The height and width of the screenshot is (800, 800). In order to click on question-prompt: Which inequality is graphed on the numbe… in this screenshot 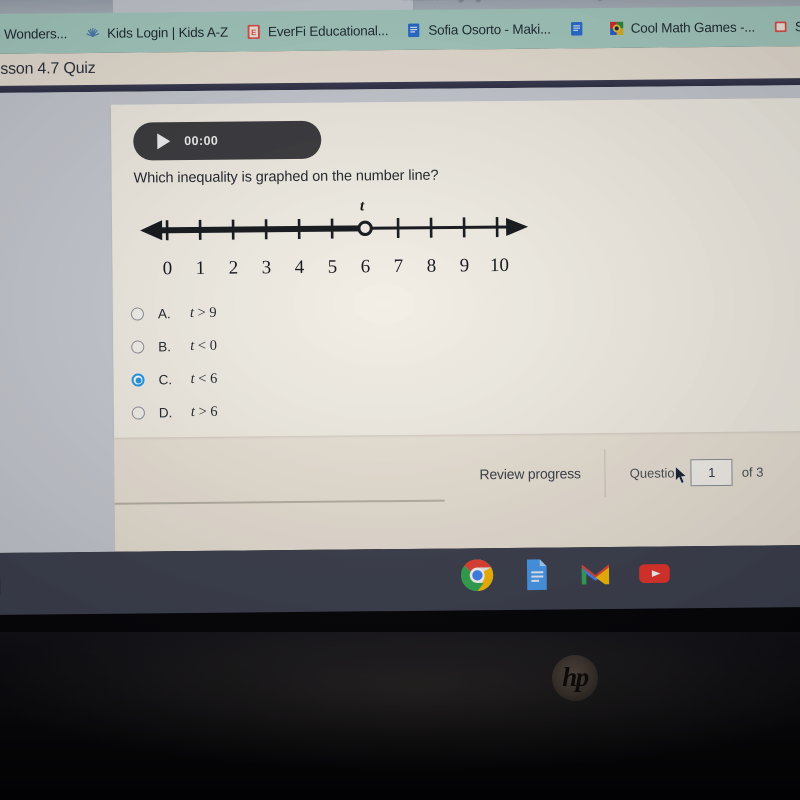, I will do `click(286, 177)`.